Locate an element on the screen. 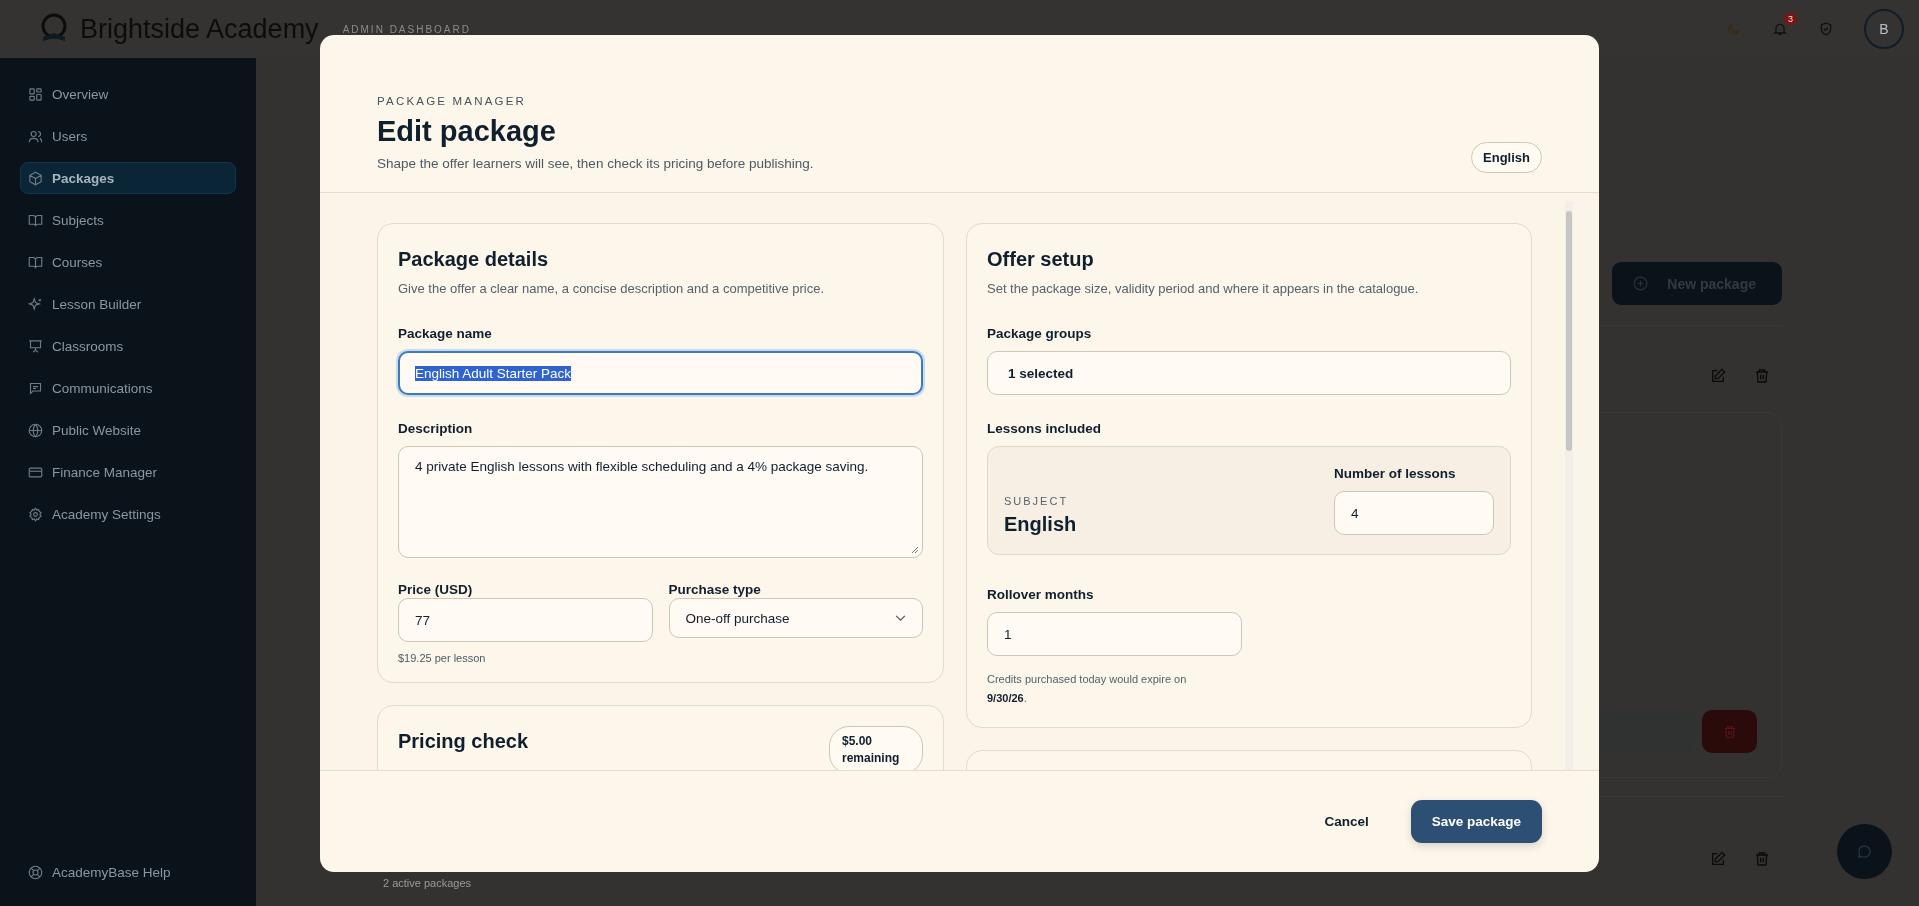 The image size is (1919, 906). language-pill: English is located at coordinates (1506, 157).